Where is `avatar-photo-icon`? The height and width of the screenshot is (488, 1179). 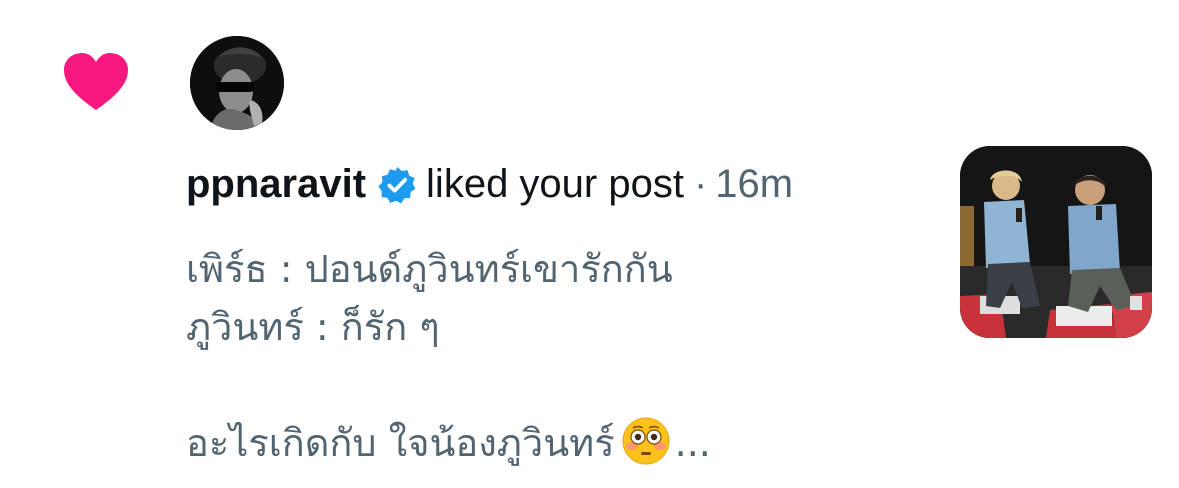
avatar-photo-icon is located at coordinates (237, 83).